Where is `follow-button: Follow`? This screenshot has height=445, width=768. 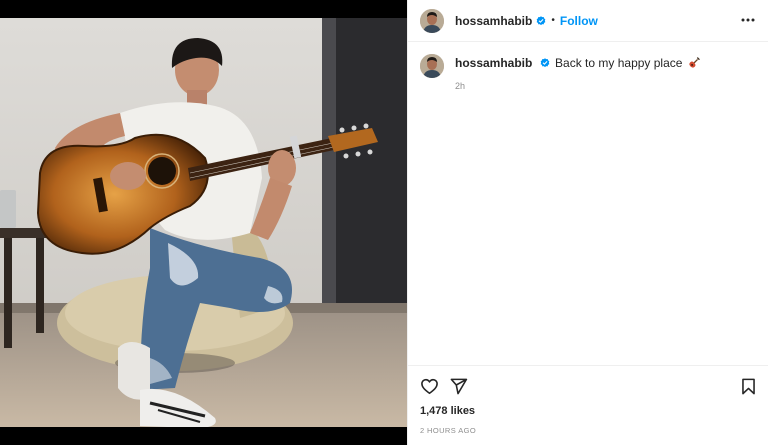
follow-button: Follow is located at coordinates (579, 21).